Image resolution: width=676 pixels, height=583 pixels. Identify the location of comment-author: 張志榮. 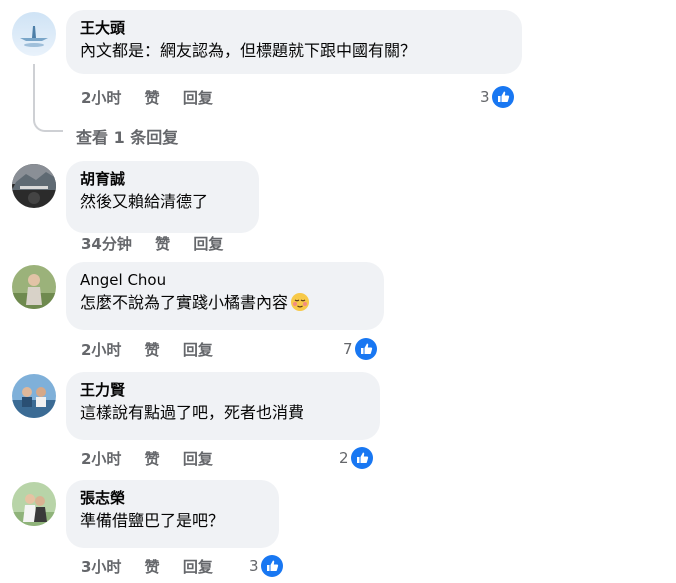
(172, 498).